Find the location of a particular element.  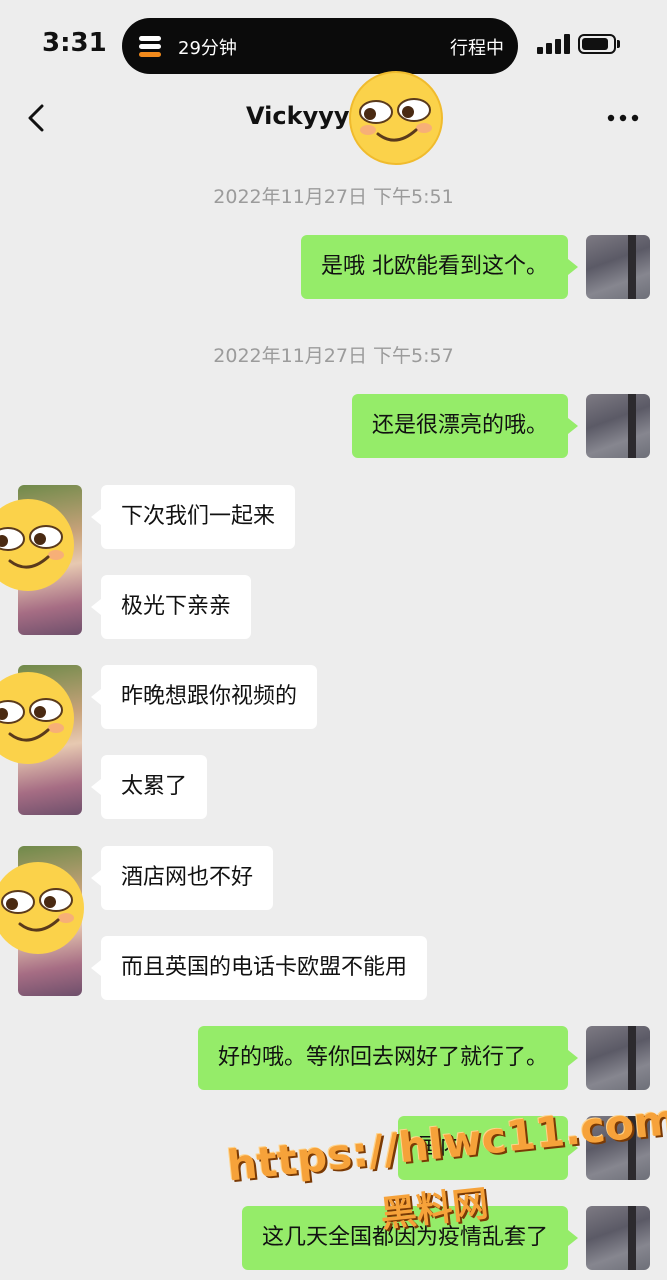

message-bubble-incoming: 下次我们一起来 is located at coordinates (193, 517).